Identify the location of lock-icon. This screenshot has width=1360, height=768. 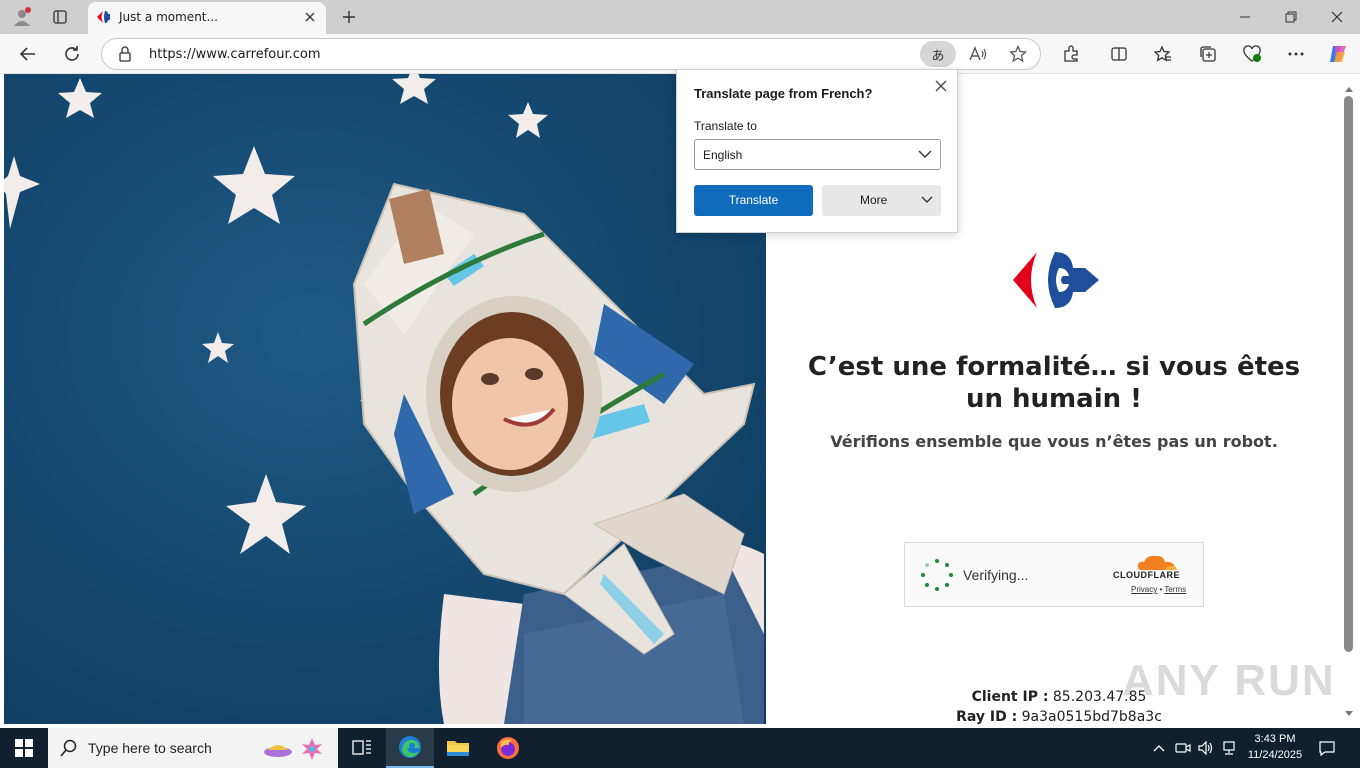
(125, 55).